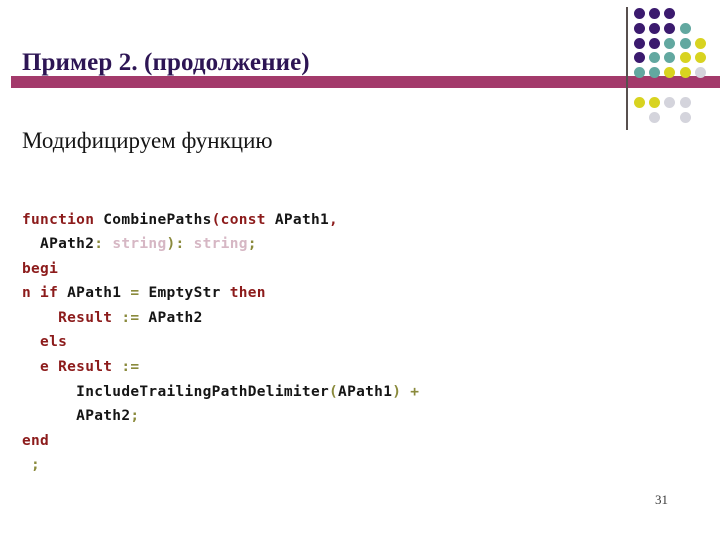 The height and width of the screenshot is (540, 720). I want to click on code-token: ,, so click(334, 219).